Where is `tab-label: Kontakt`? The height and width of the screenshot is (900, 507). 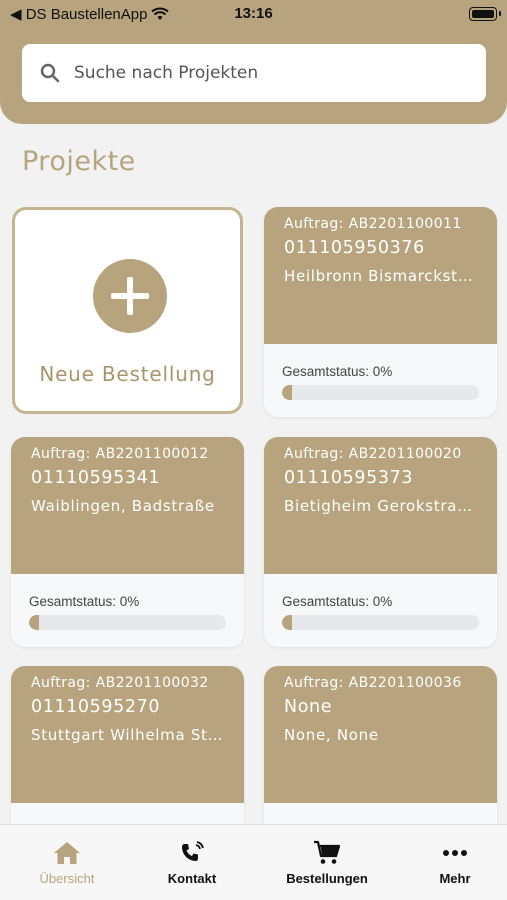 tab-label: Kontakt is located at coordinates (192, 878).